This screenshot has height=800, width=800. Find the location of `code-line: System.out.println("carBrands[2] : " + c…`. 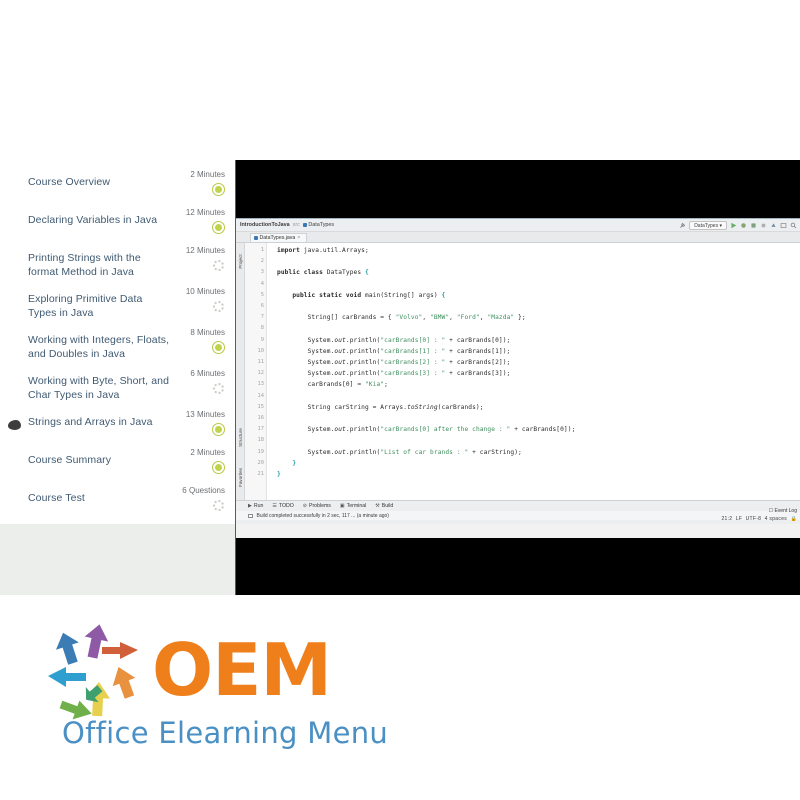

code-line: System.out.println("carBrands[2] : " + c… is located at coordinates (394, 363).